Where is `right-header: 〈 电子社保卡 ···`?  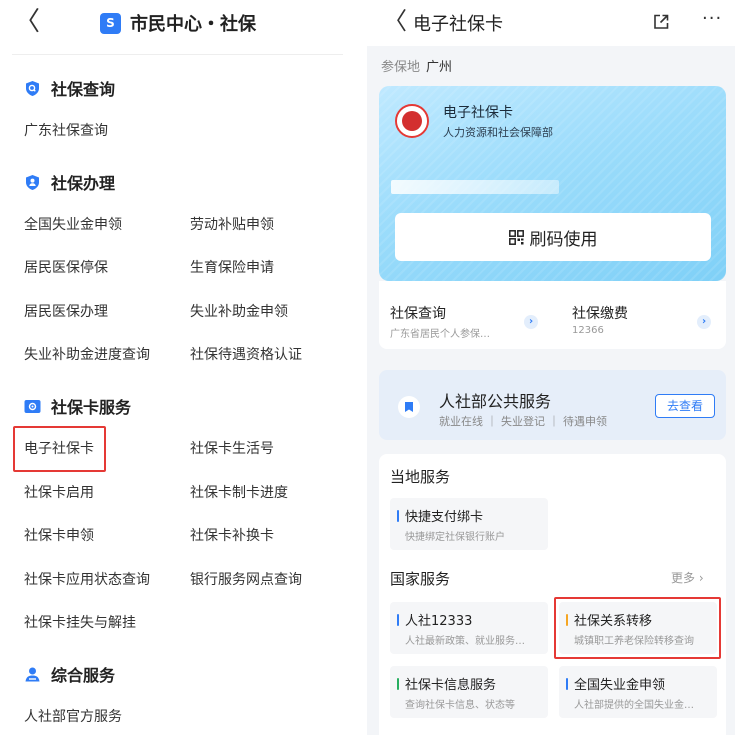
right-header: 〈 电子社保卡 ··· is located at coordinates (551, 23).